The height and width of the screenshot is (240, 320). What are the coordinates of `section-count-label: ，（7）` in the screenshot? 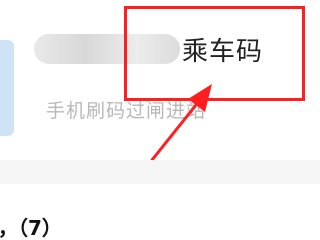 It's located at (31, 228).